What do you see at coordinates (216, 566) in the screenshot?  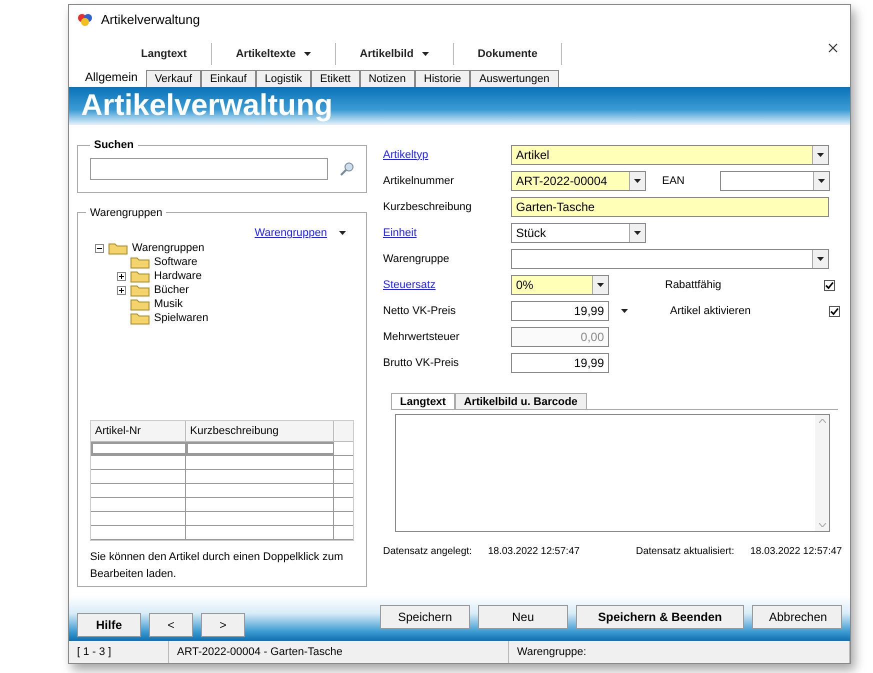 I see `hint-text: Sie können den Artikel durch einen Doppelklick zum Bearbeiten laden.` at bounding box center [216, 566].